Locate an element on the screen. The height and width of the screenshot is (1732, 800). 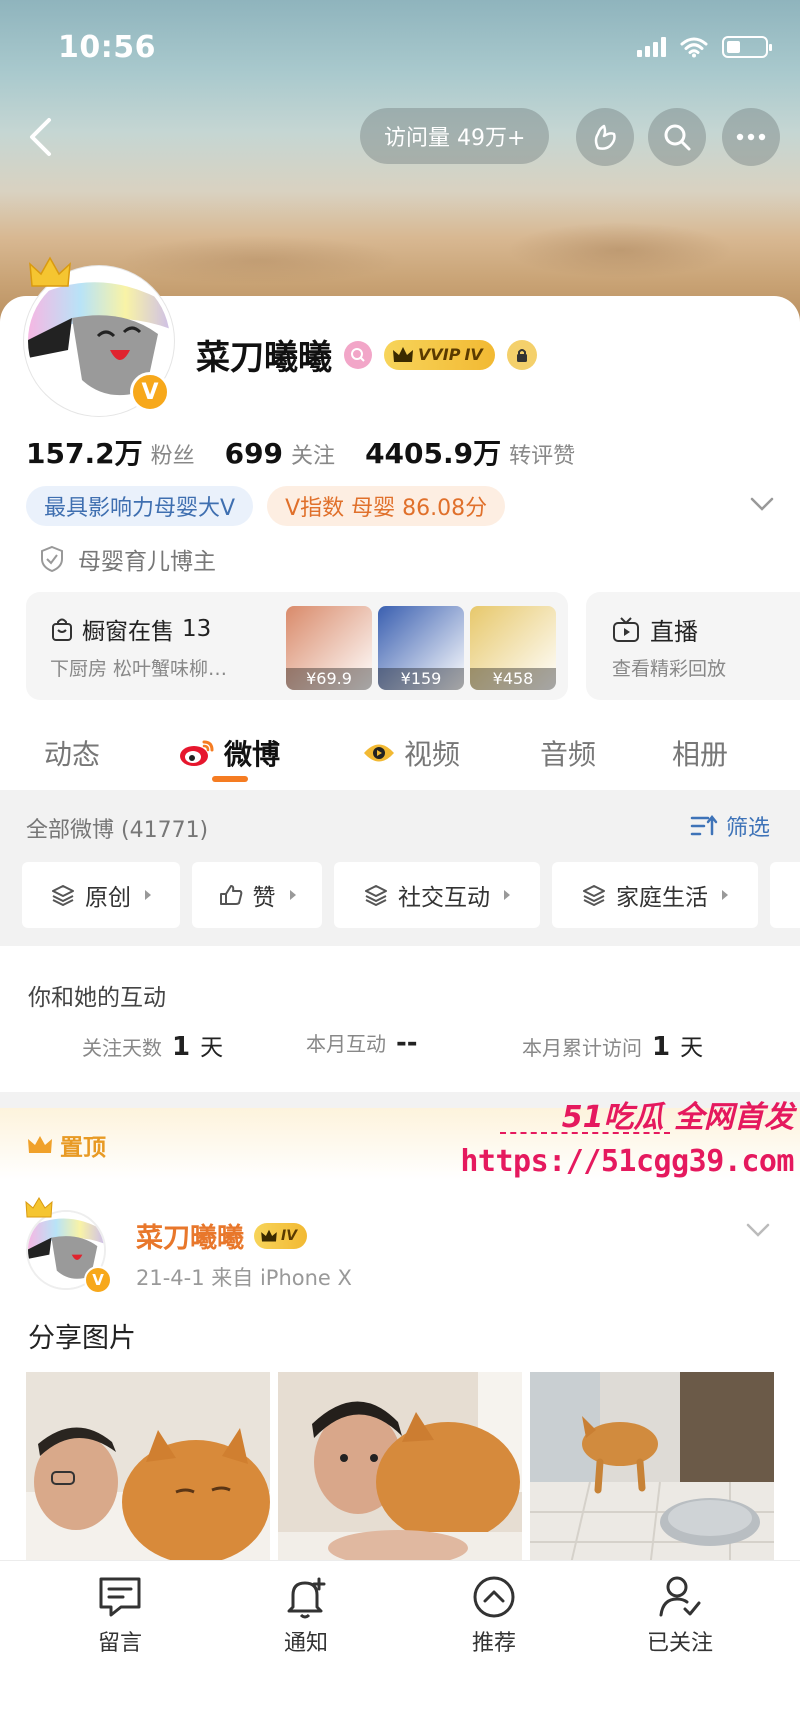
product-price: ¥69.9 is located at coordinates (329, 679).